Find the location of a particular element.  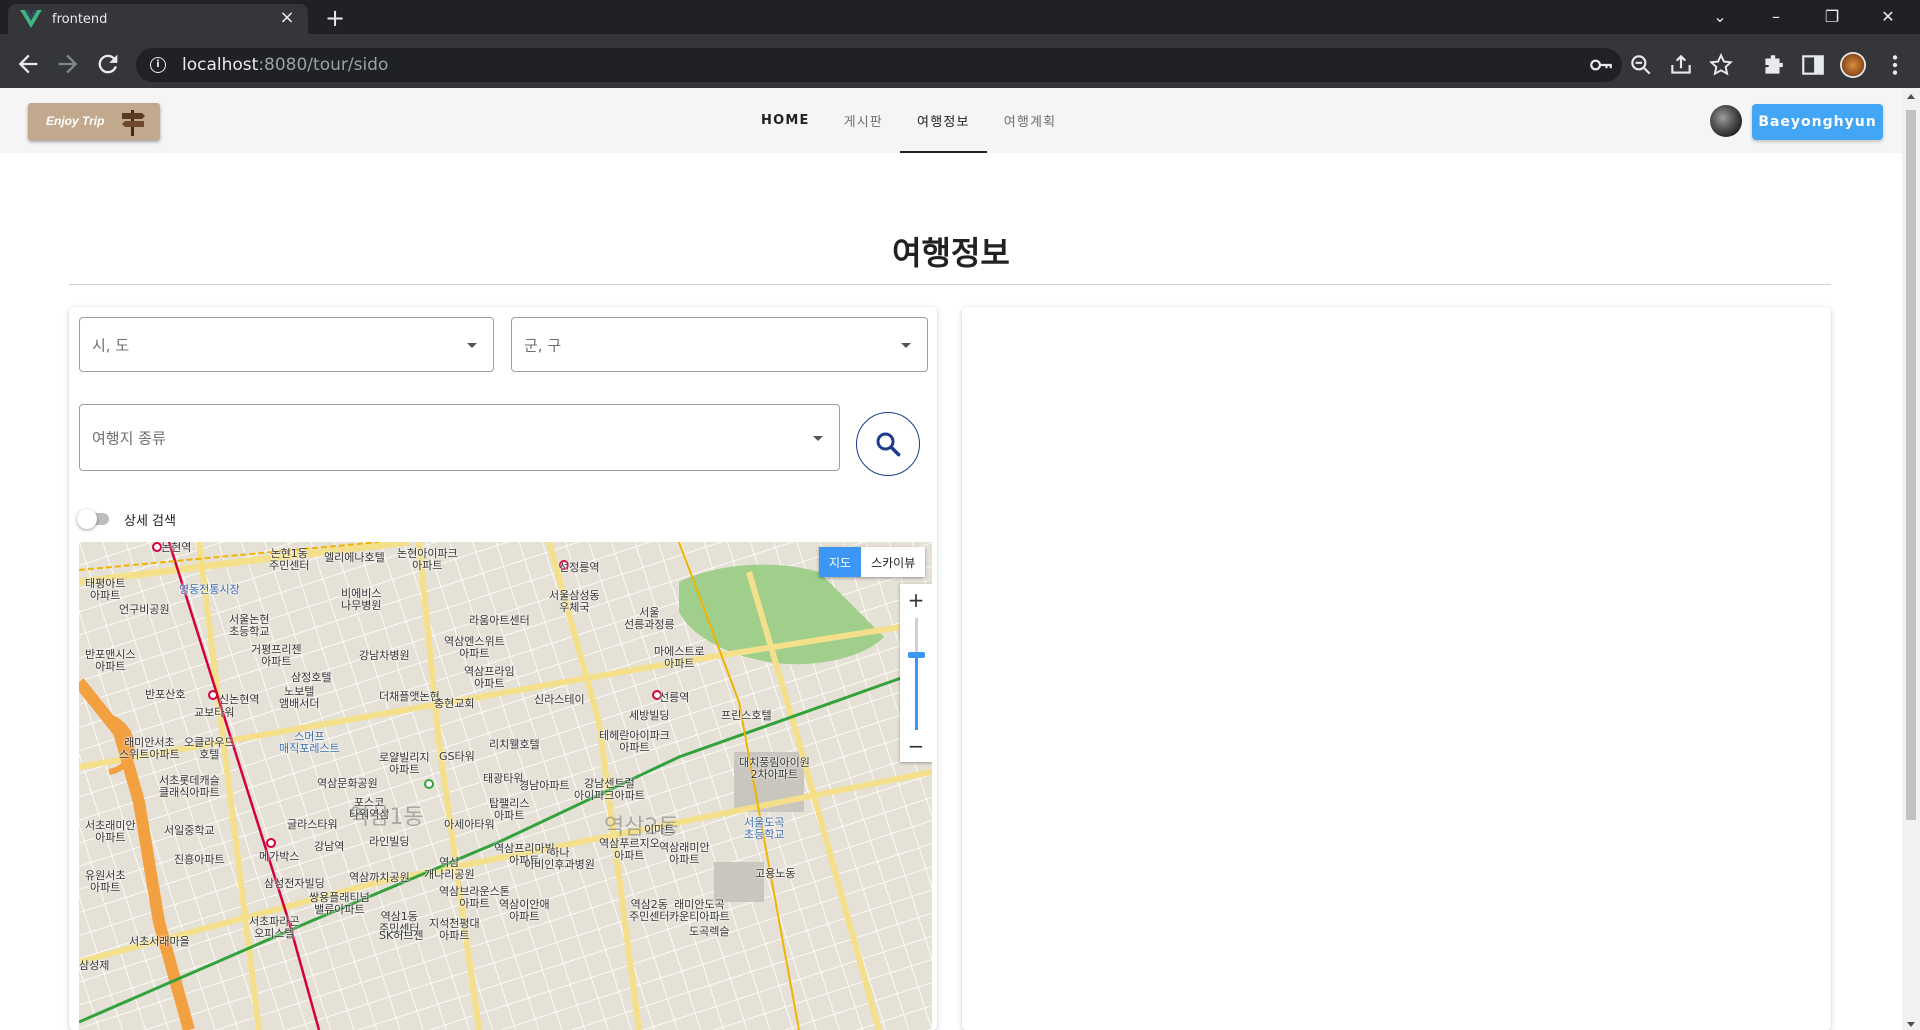

map-label: 글라스타워 is located at coordinates (312, 824).